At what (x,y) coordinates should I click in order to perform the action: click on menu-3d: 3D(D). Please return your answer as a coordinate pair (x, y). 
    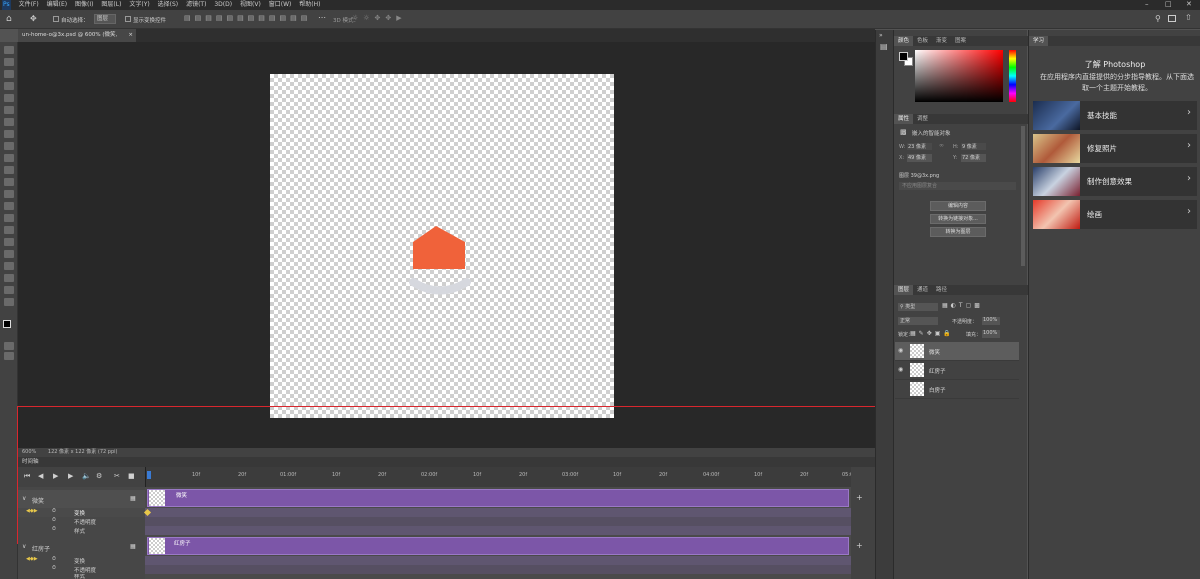
    Looking at the image, I should click on (223, 5).